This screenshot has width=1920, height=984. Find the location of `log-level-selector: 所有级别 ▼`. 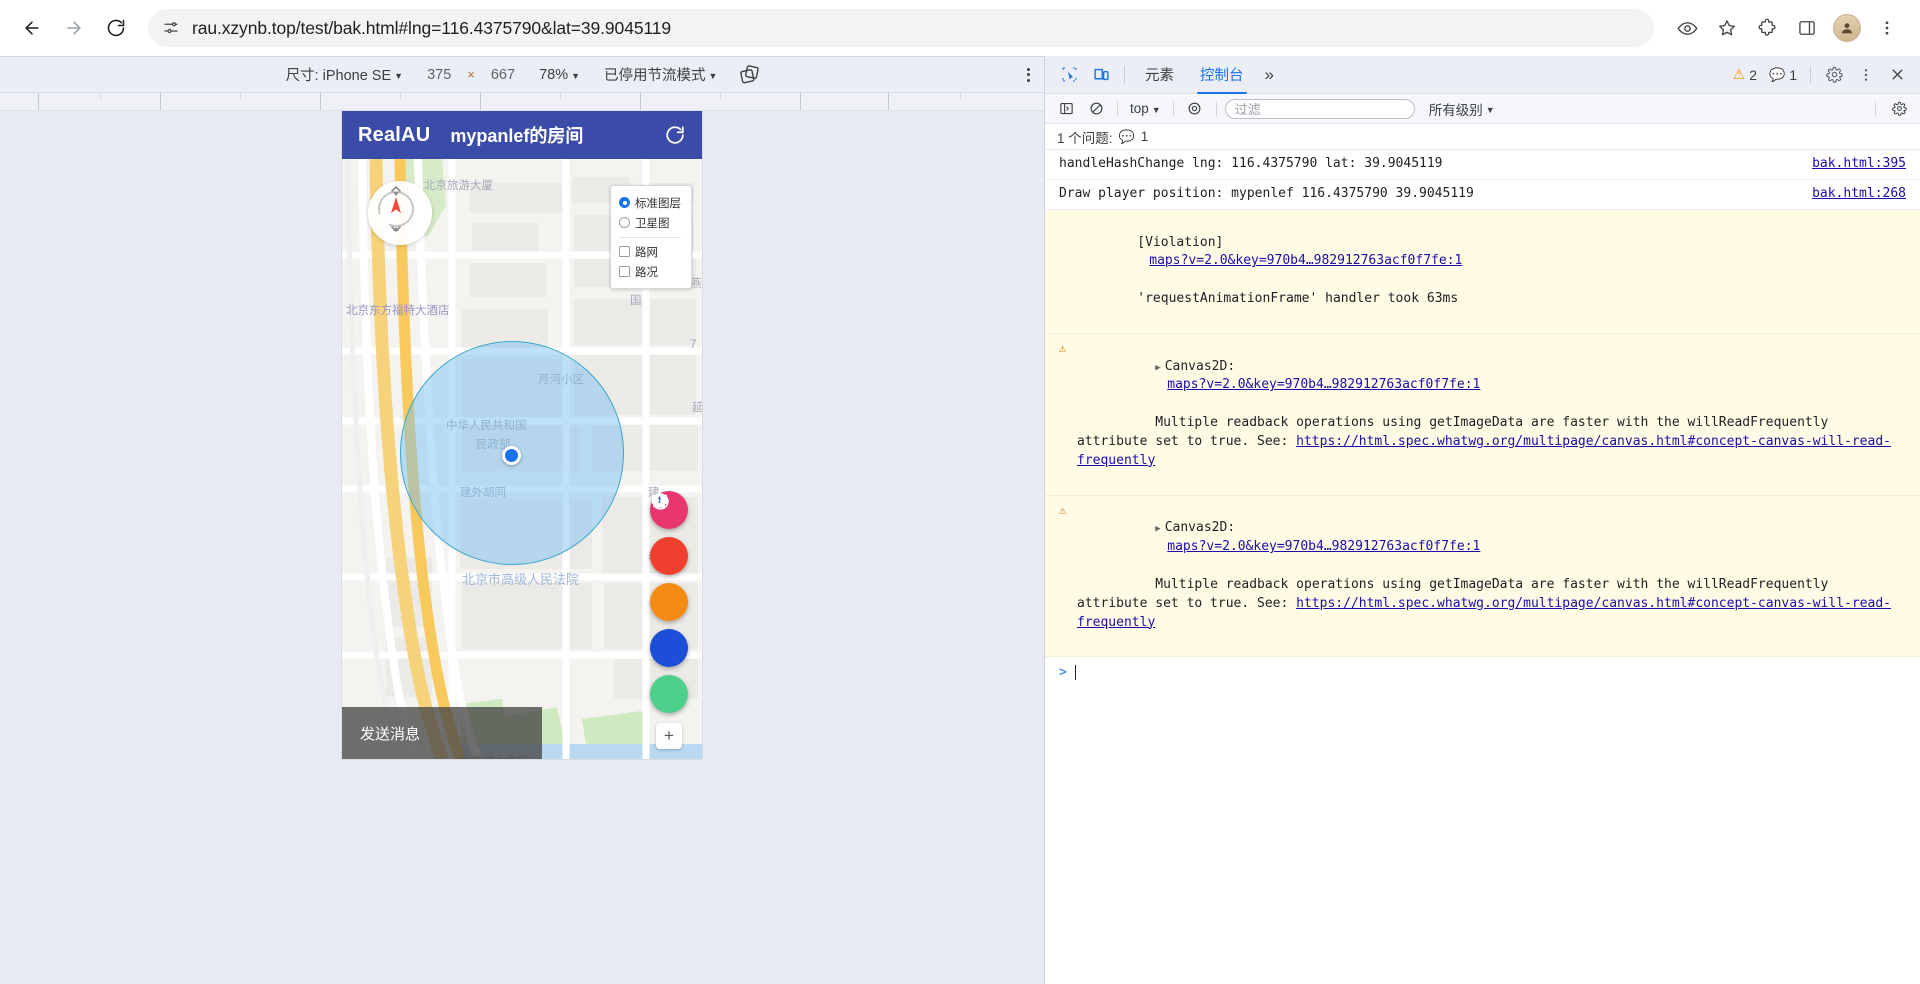

log-level-selector: 所有级别 ▼ is located at coordinates (1457, 109).